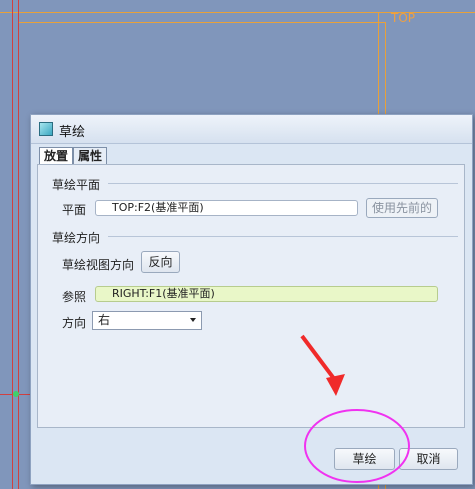 This screenshot has width=475, height=489. Describe the element at coordinates (74, 210) in the screenshot. I see `plane-label: 平面` at that location.